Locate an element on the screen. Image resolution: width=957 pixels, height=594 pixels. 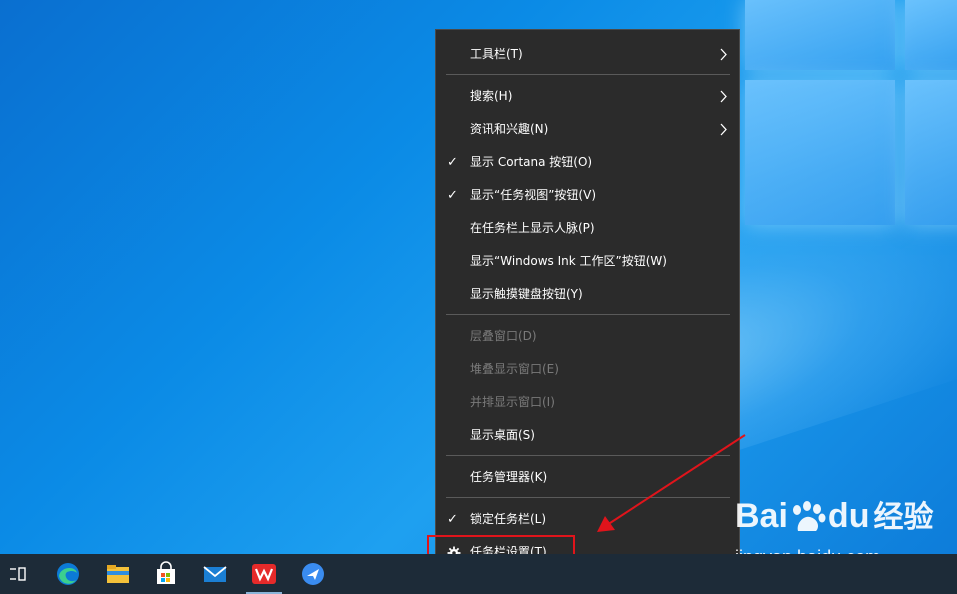
menu-item-news-and-interests: 资讯和兴趣(N) is located at coordinates (587, 129).